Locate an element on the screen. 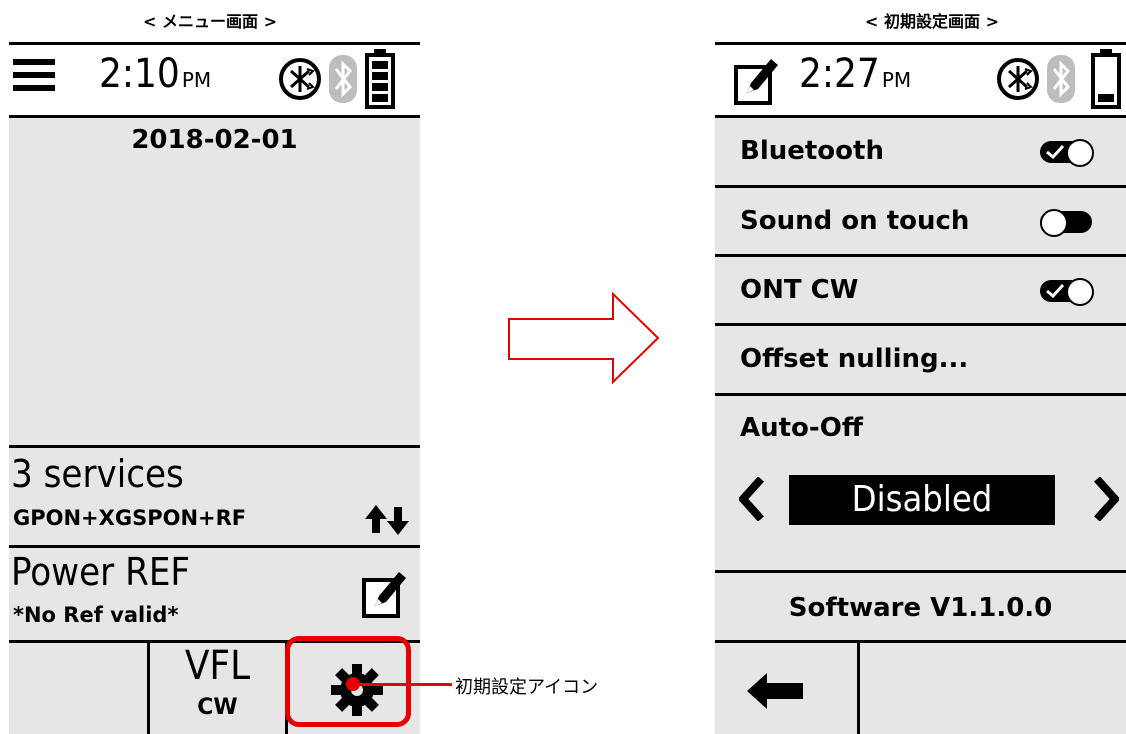 The height and width of the screenshot is (734, 1126). auto-off-value-box: Disabled is located at coordinates (922, 500).